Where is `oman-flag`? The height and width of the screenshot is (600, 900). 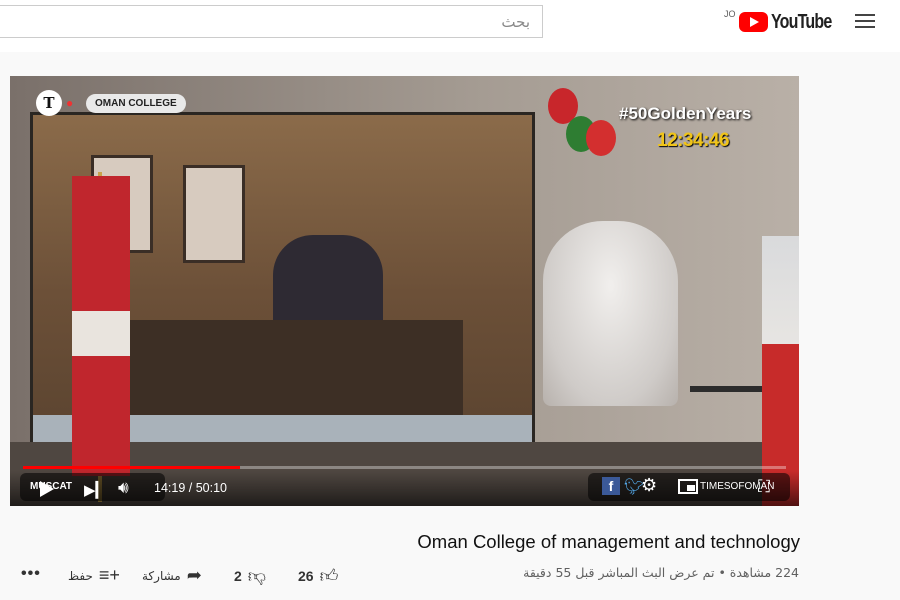 oman-flag is located at coordinates (101, 326).